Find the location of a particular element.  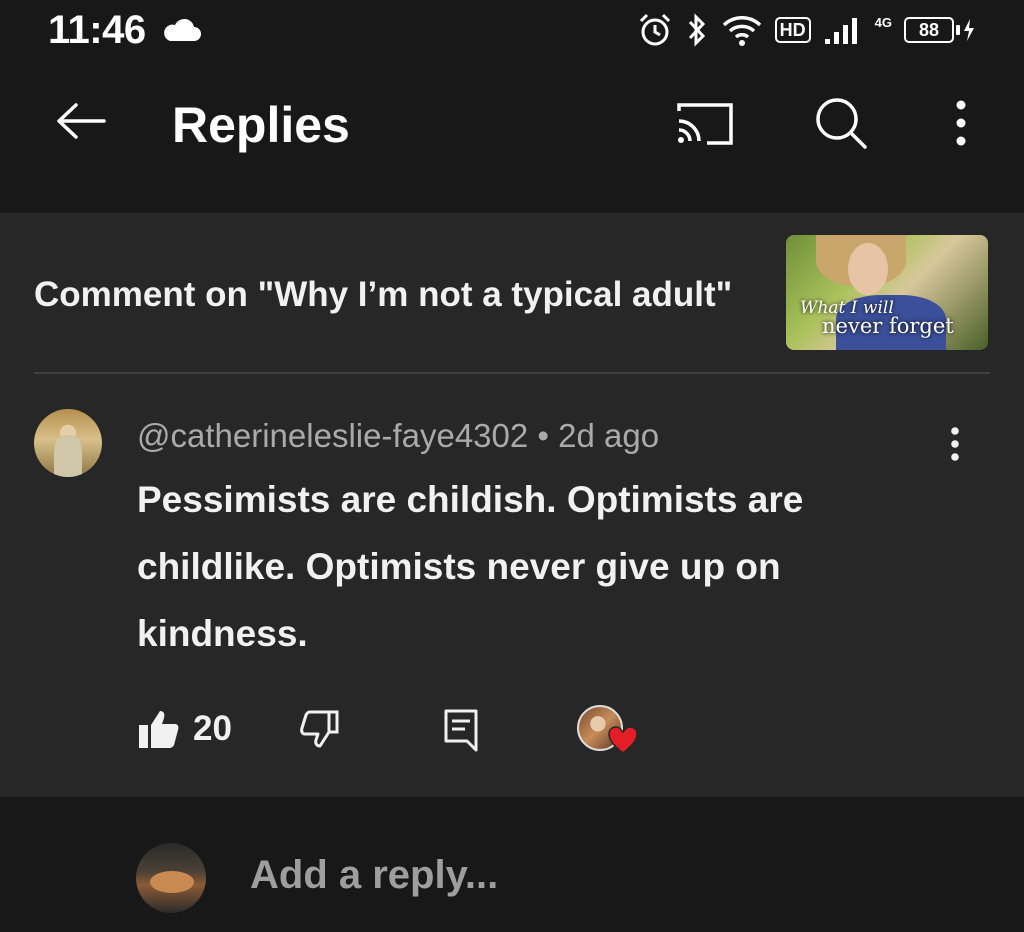

hd-badge: HD is located at coordinates (792, 30).